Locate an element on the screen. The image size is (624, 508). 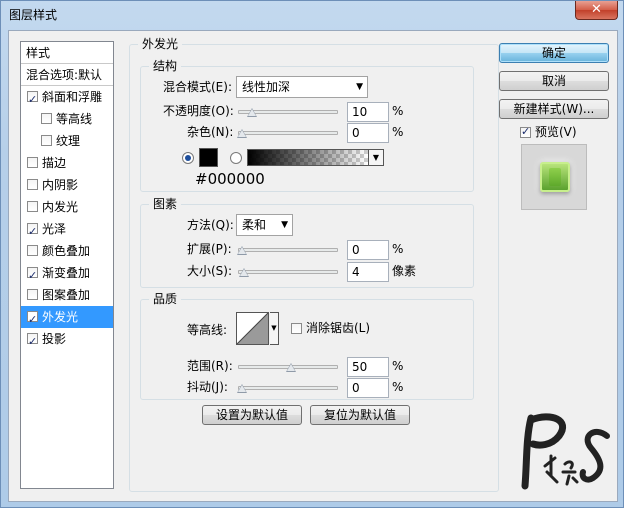
ok-button: 确定 is located at coordinates (554, 53).